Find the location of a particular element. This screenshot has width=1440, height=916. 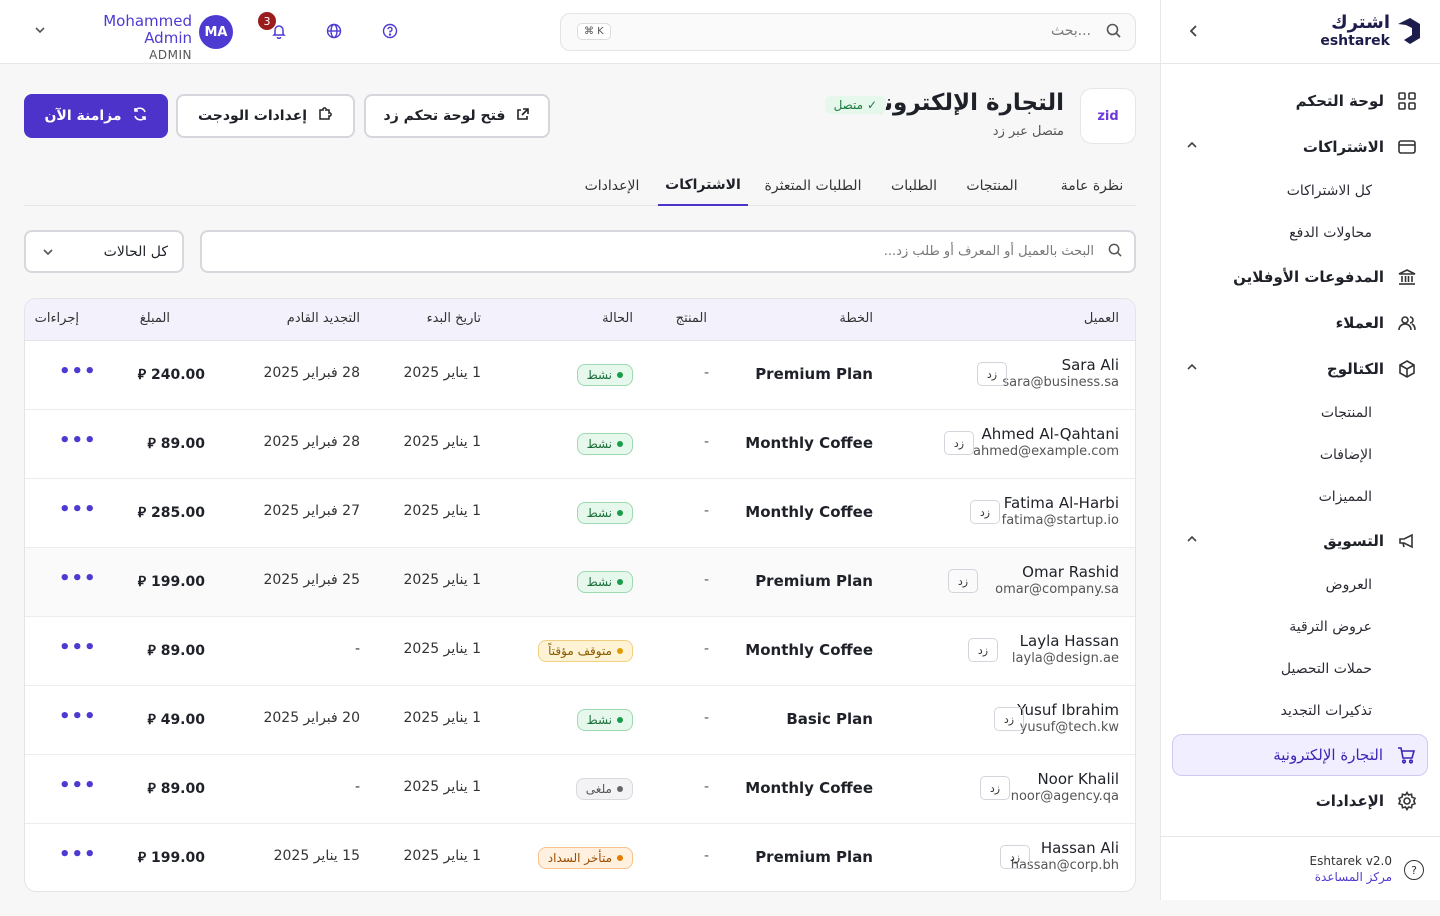

amount-cell: 89.00 ⃁ is located at coordinates (176, 789).